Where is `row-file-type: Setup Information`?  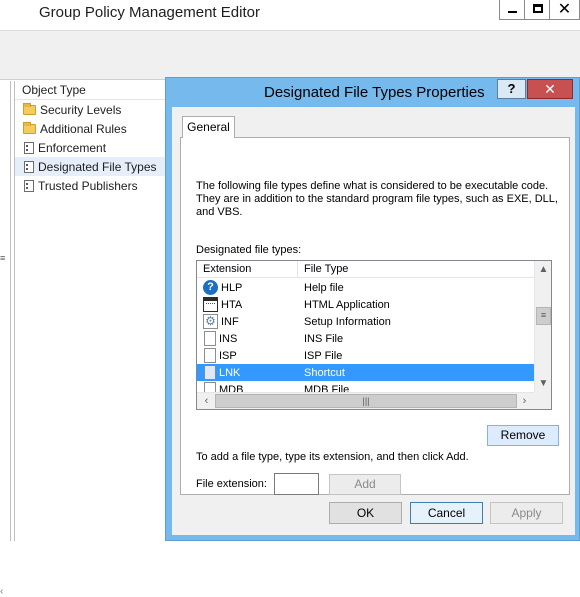
row-file-type: Setup Information is located at coordinates (347, 321).